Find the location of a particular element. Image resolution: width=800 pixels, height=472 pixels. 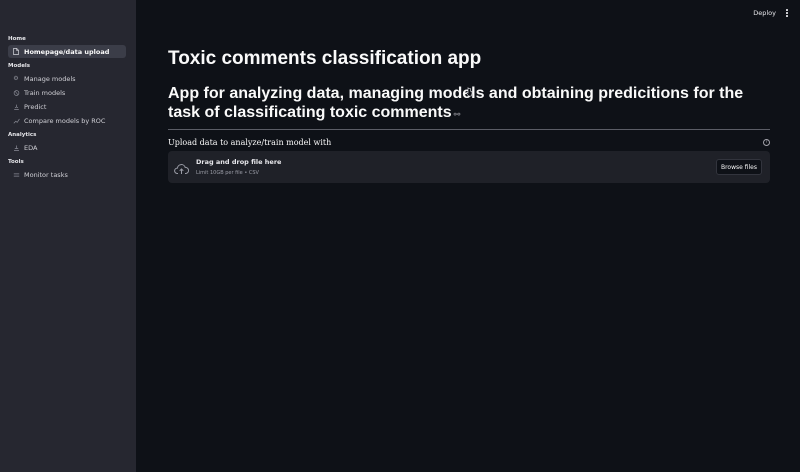

sidebar-section-models: Models is located at coordinates (19, 66).